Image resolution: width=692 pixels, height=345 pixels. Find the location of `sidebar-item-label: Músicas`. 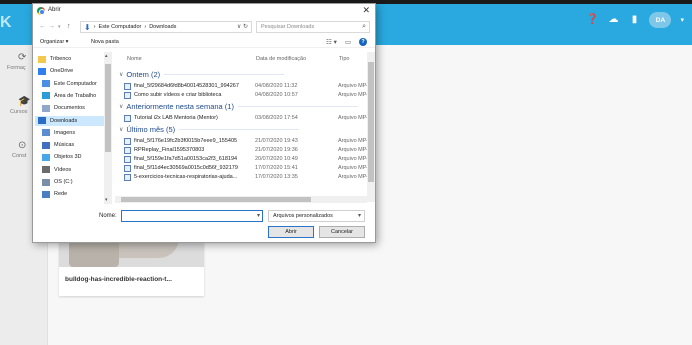

sidebar-item-label: Músicas is located at coordinates (64, 145).